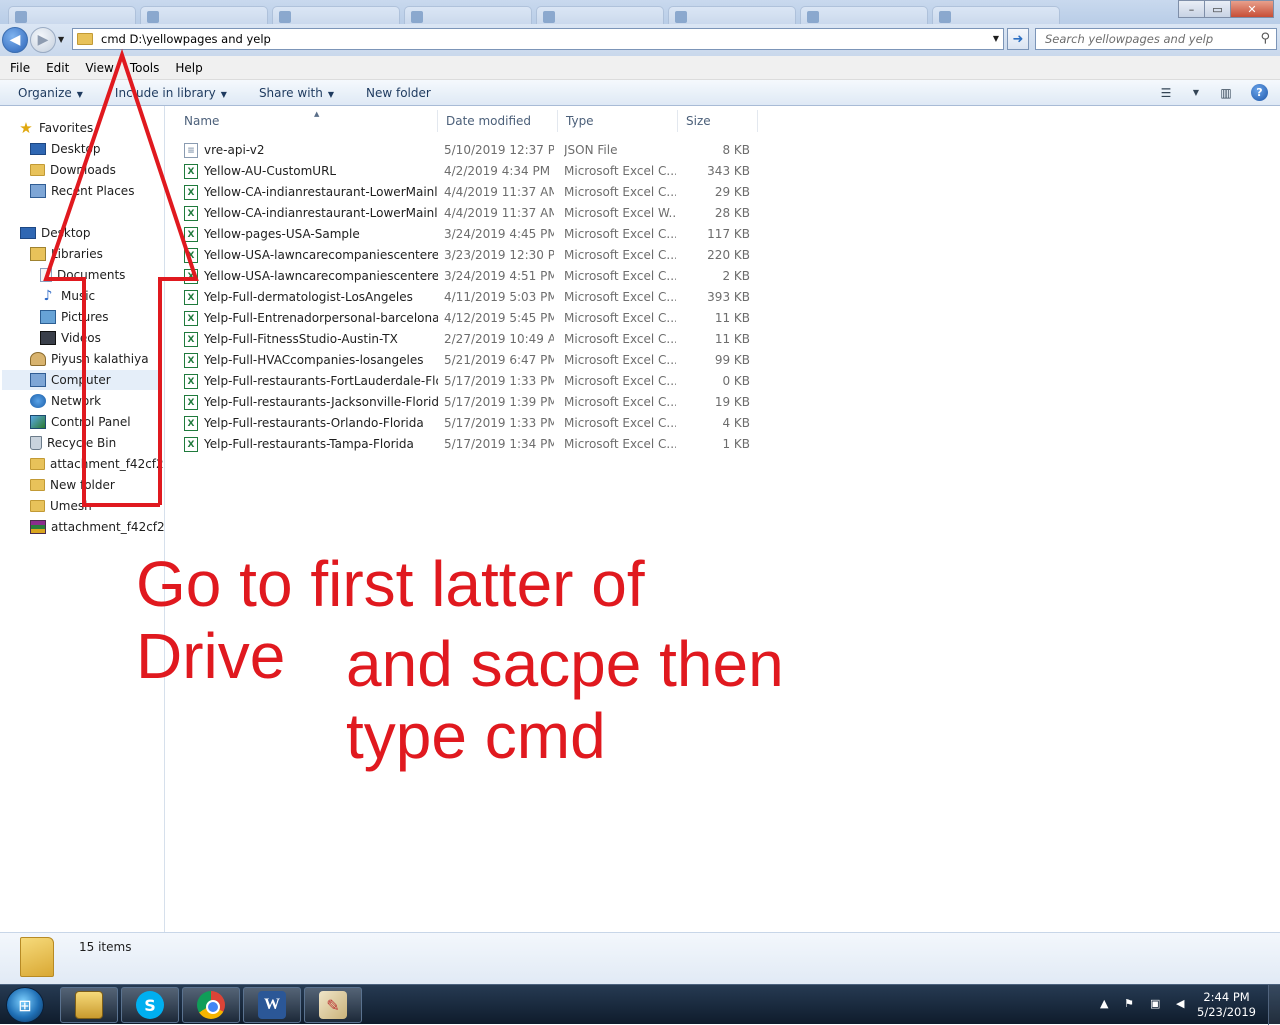  What do you see at coordinates (718, 121) in the screenshot?
I see `column-header-size: Size` at bounding box center [718, 121].